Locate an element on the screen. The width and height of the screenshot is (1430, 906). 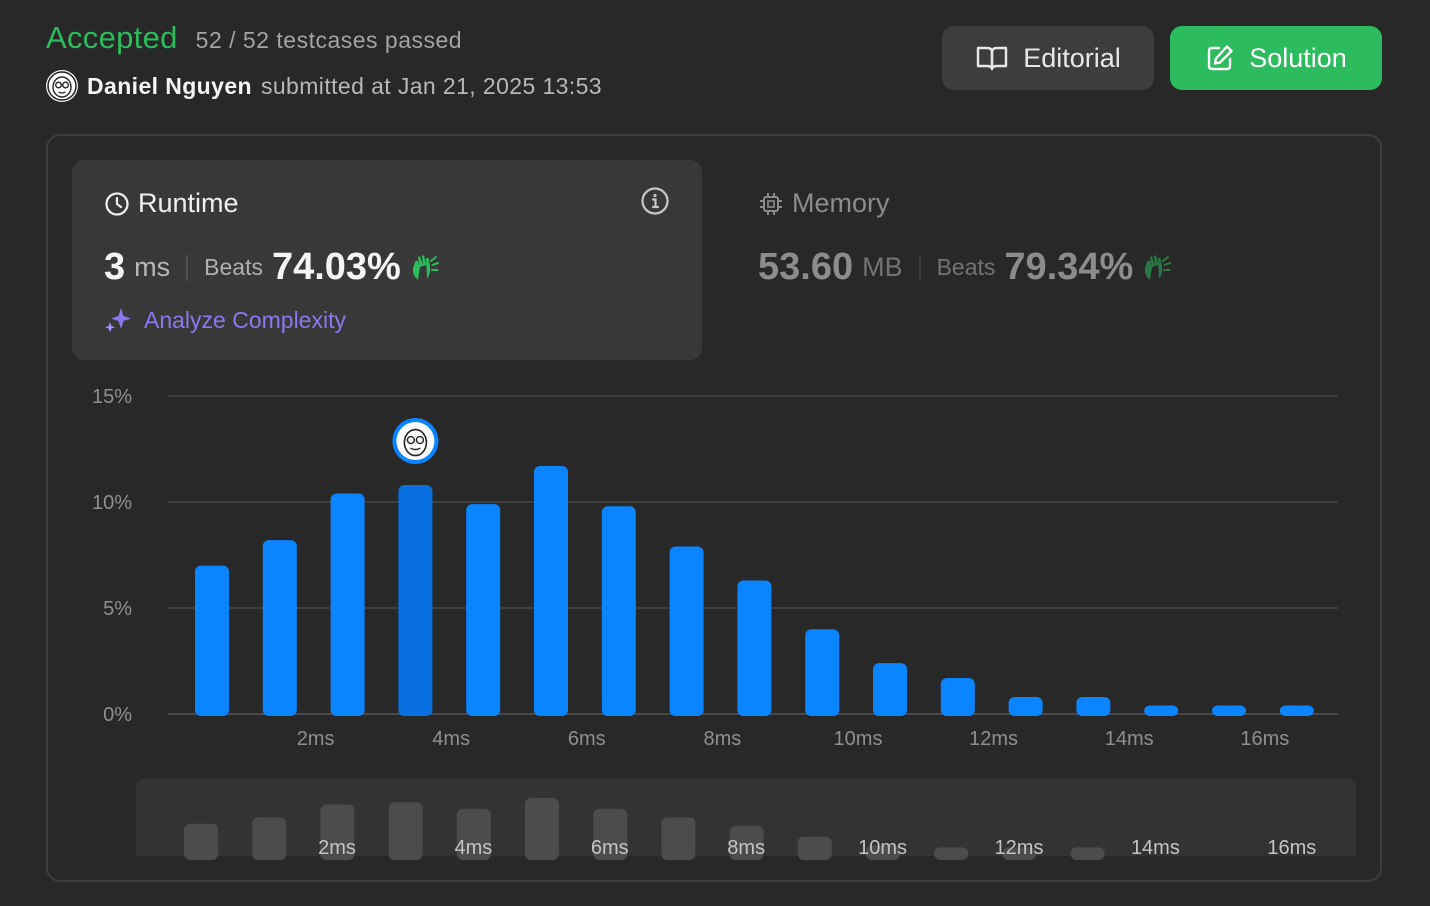
memory-title: Memory is located at coordinates (824, 203).